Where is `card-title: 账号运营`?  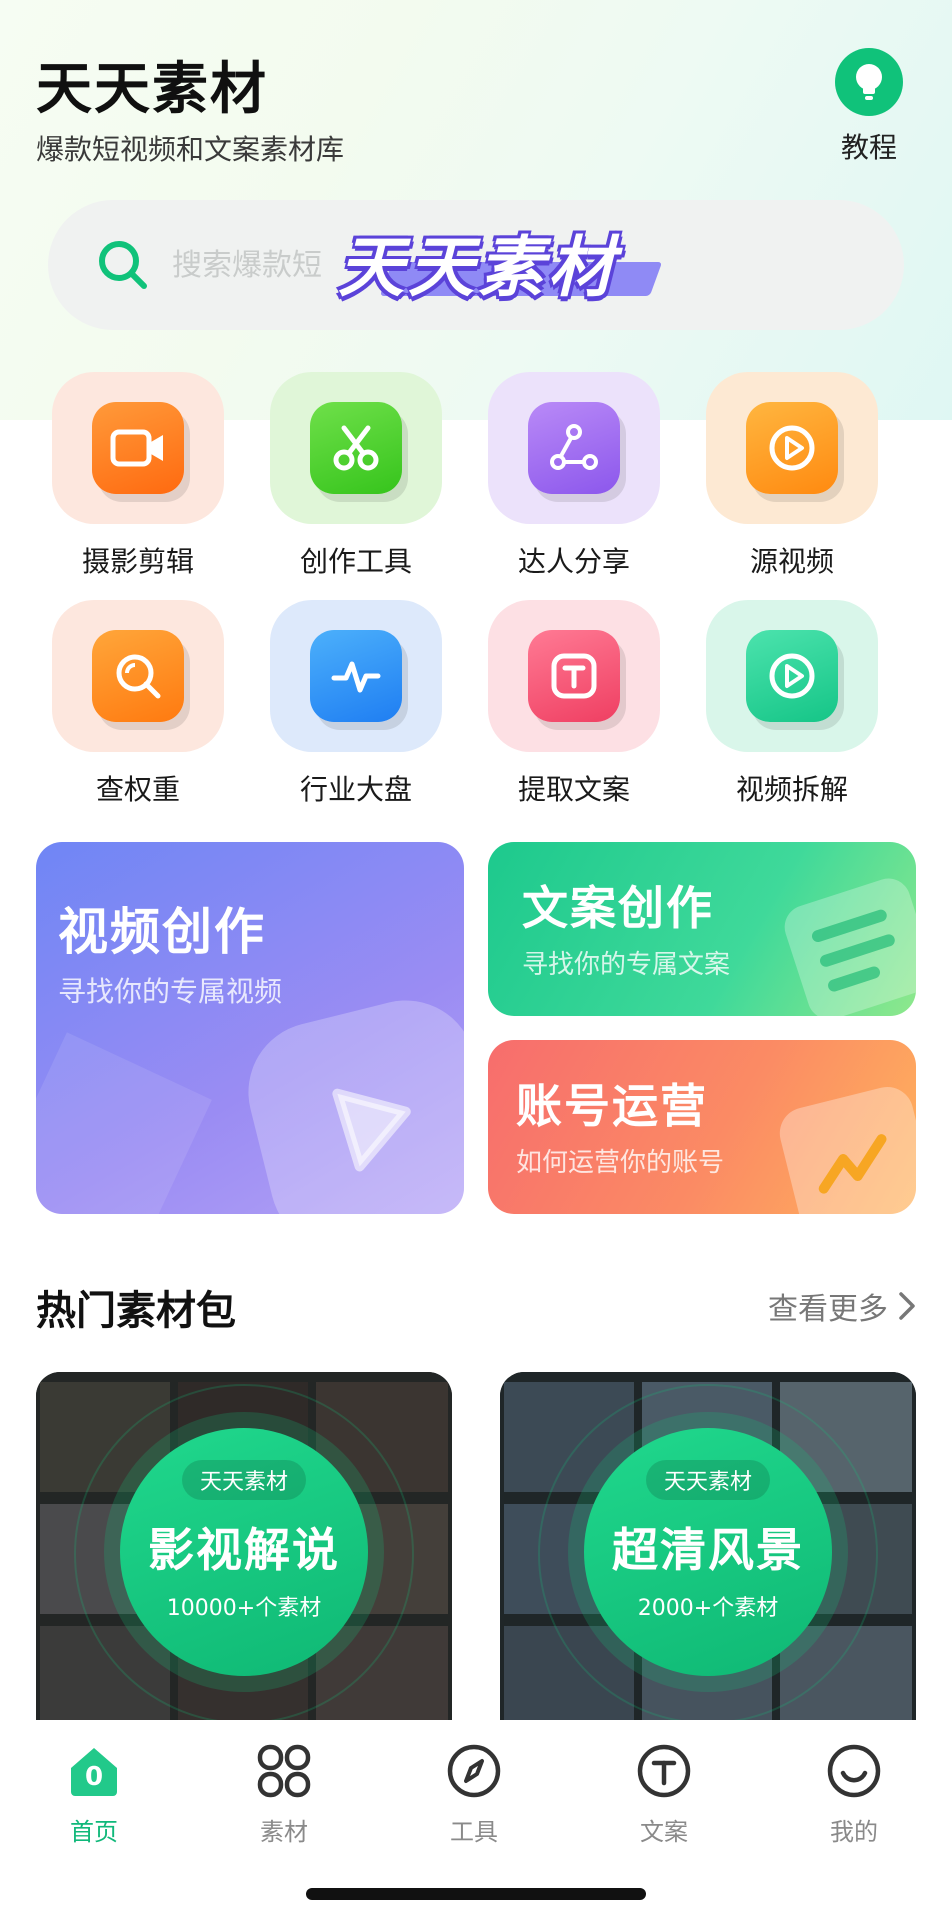 card-title: 账号运营 is located at coordinates (612, 1106).